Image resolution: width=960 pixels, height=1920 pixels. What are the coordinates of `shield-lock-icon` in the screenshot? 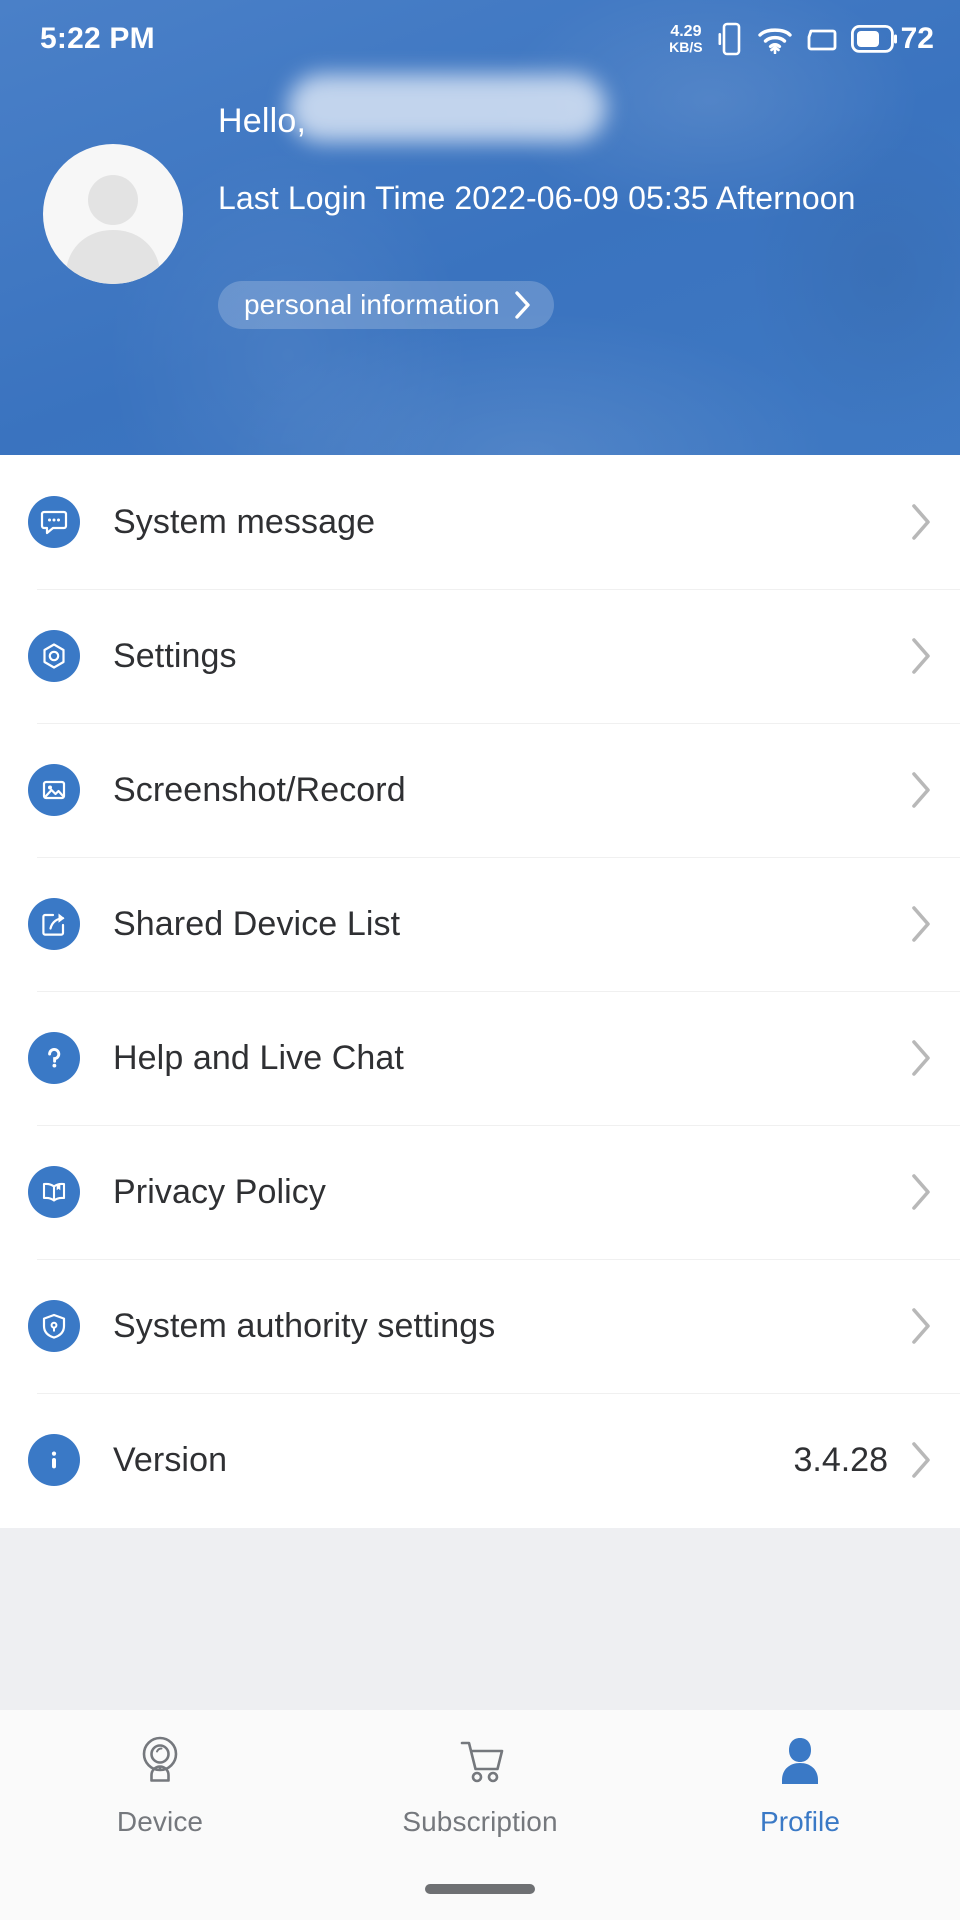 It's located at (54, 1326).